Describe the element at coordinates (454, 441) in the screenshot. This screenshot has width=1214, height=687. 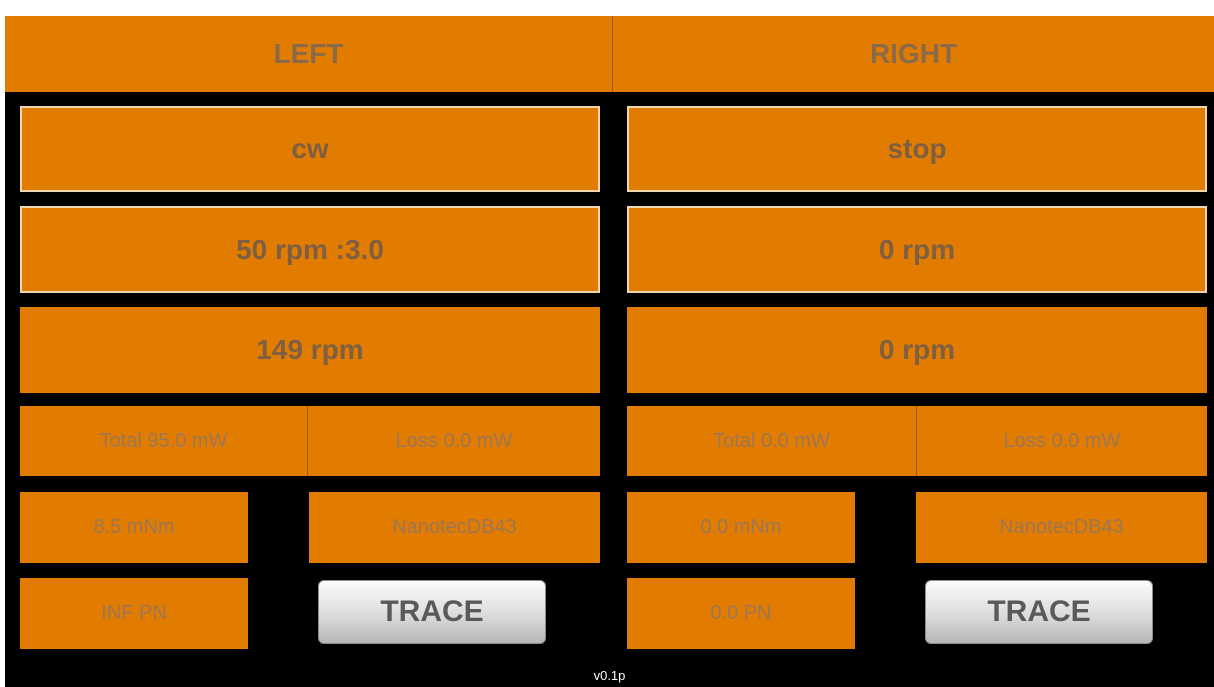
I see `left-loss-power: Loss 0.0 mW` at that location.